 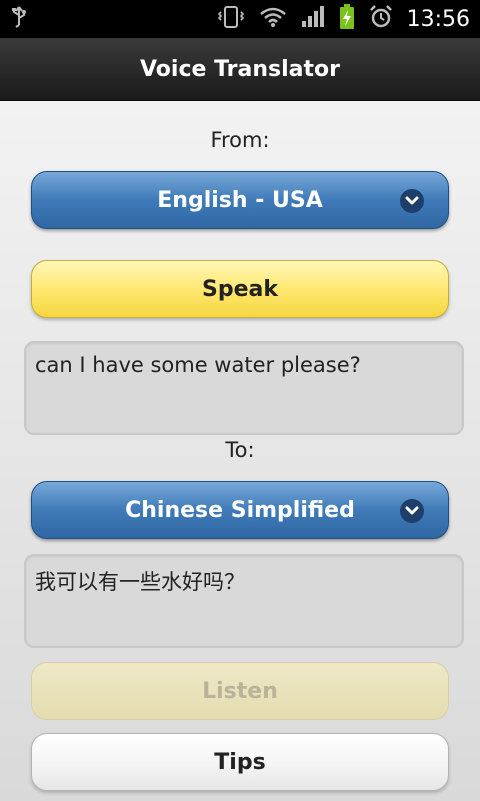 I want to click on source-text: can I have some water please?, so click(x=198, y=365).